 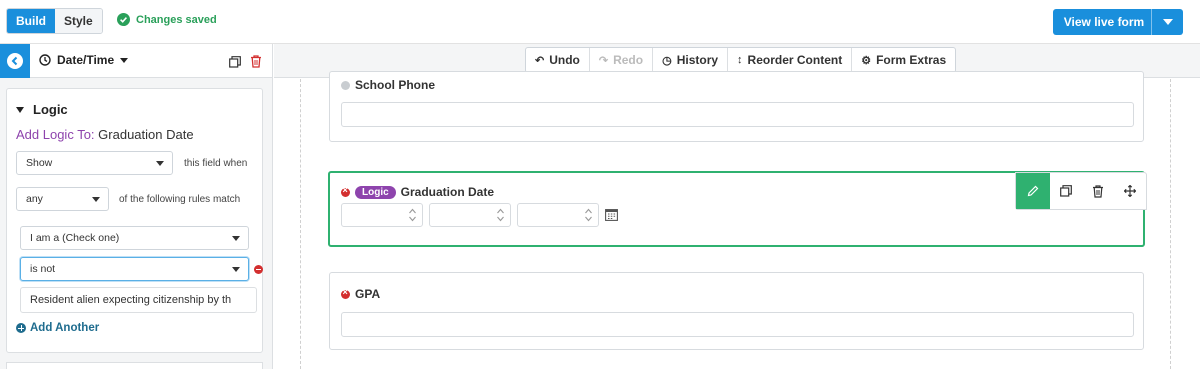 I want to click on mode-tabs: Build Style, so click(x=54, y=21).